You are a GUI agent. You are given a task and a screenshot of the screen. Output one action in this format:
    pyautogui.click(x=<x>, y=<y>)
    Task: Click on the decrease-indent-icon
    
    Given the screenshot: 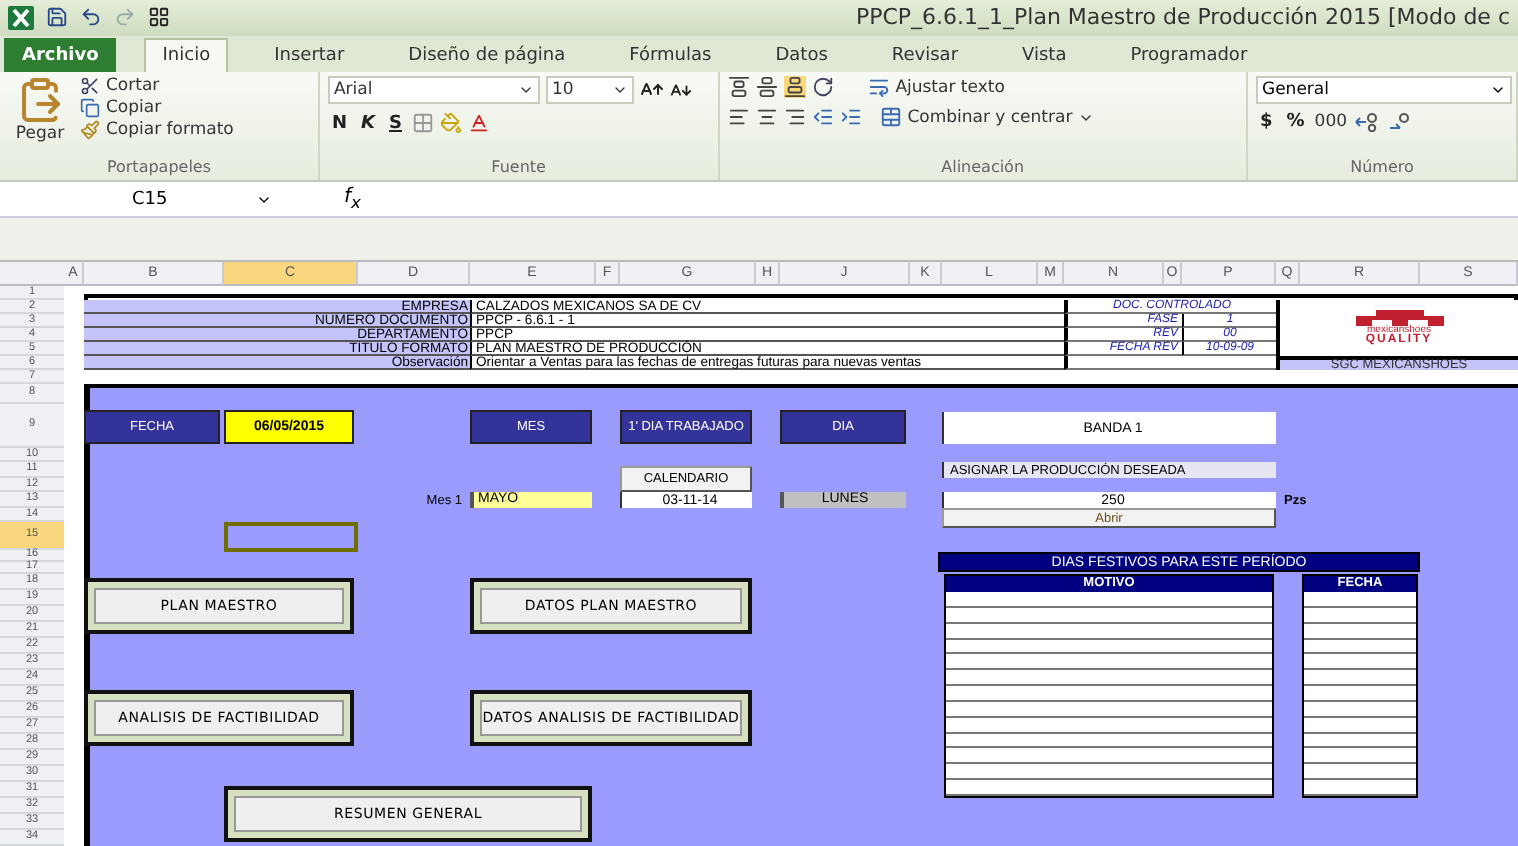 What is the action you would take?
    pyautogui.click(x=822, y=117)
    